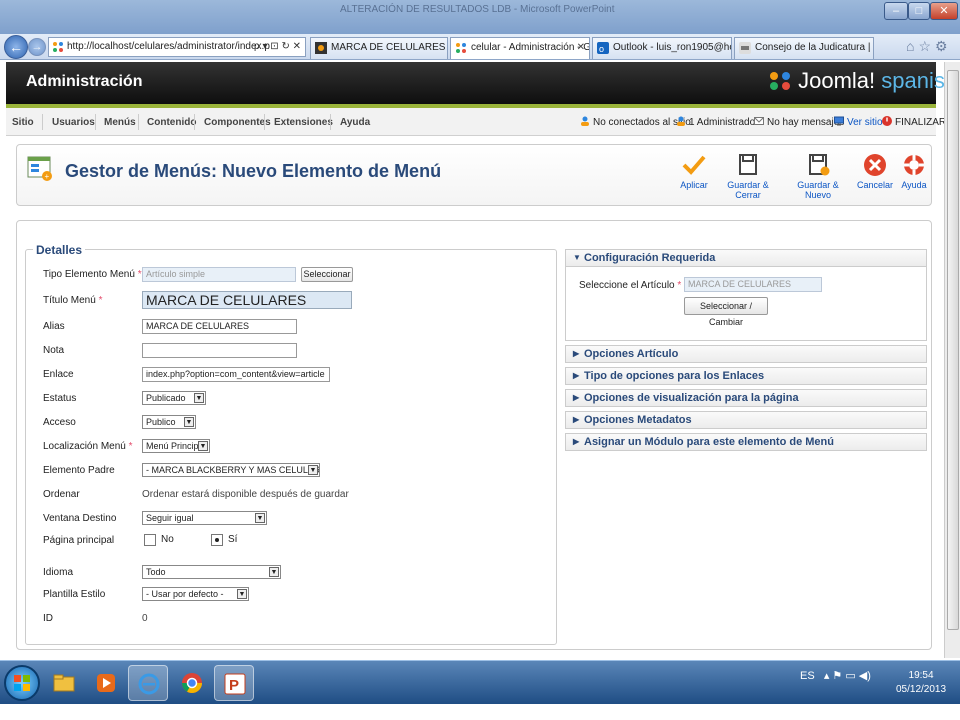 This screenshot has height=720, width=960. I want to click on windows-taskbar: P ES ▴ ⚑ ▭ ◀) 19:54 05/12/2013, so click(480, 682).